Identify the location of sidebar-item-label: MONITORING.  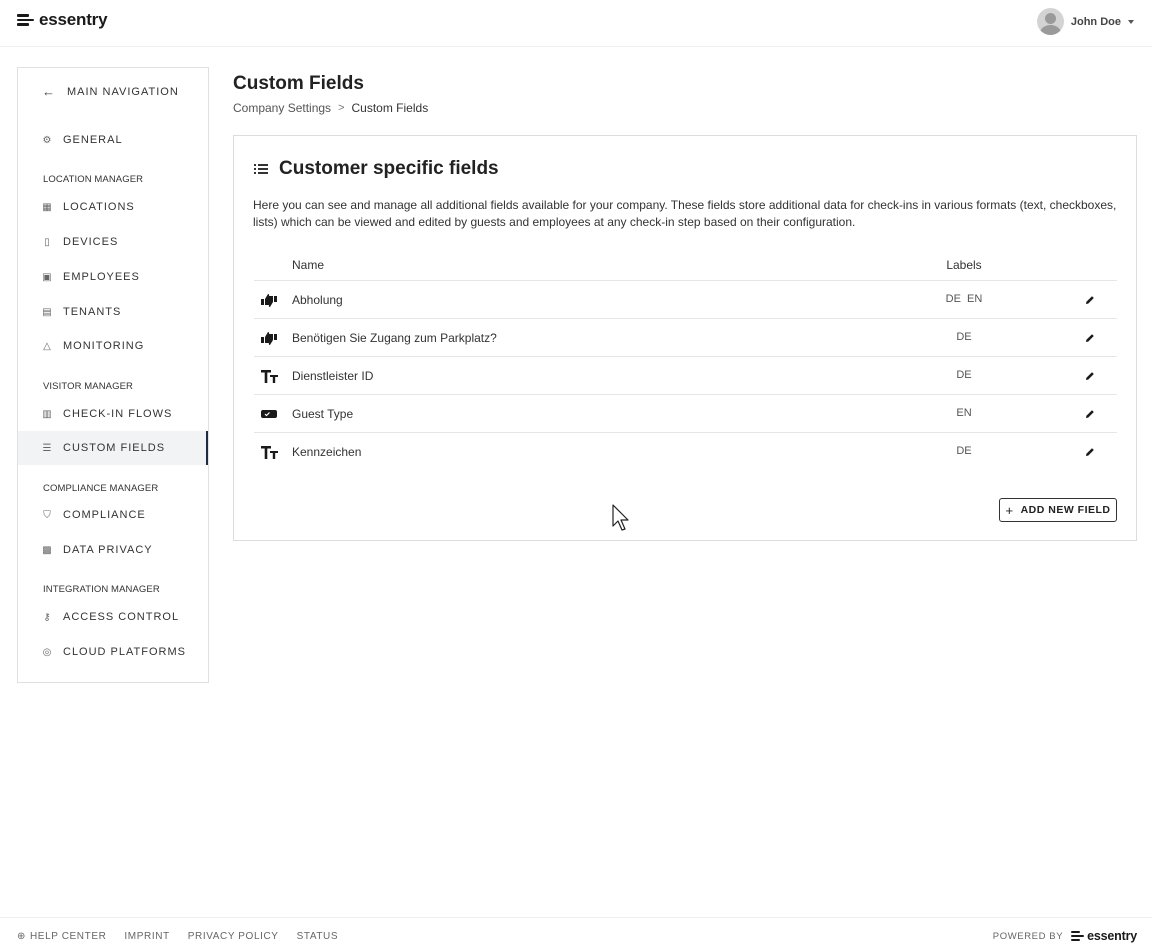
(104, 346).